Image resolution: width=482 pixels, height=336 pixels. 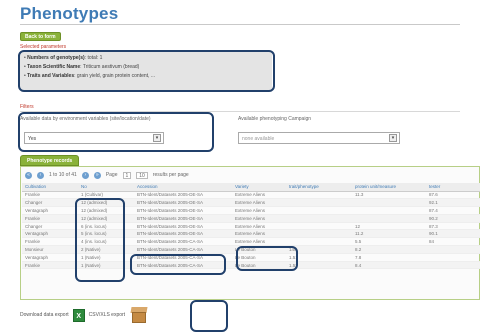 I want to click on column-header: Accession, so click(x=183, y=187).